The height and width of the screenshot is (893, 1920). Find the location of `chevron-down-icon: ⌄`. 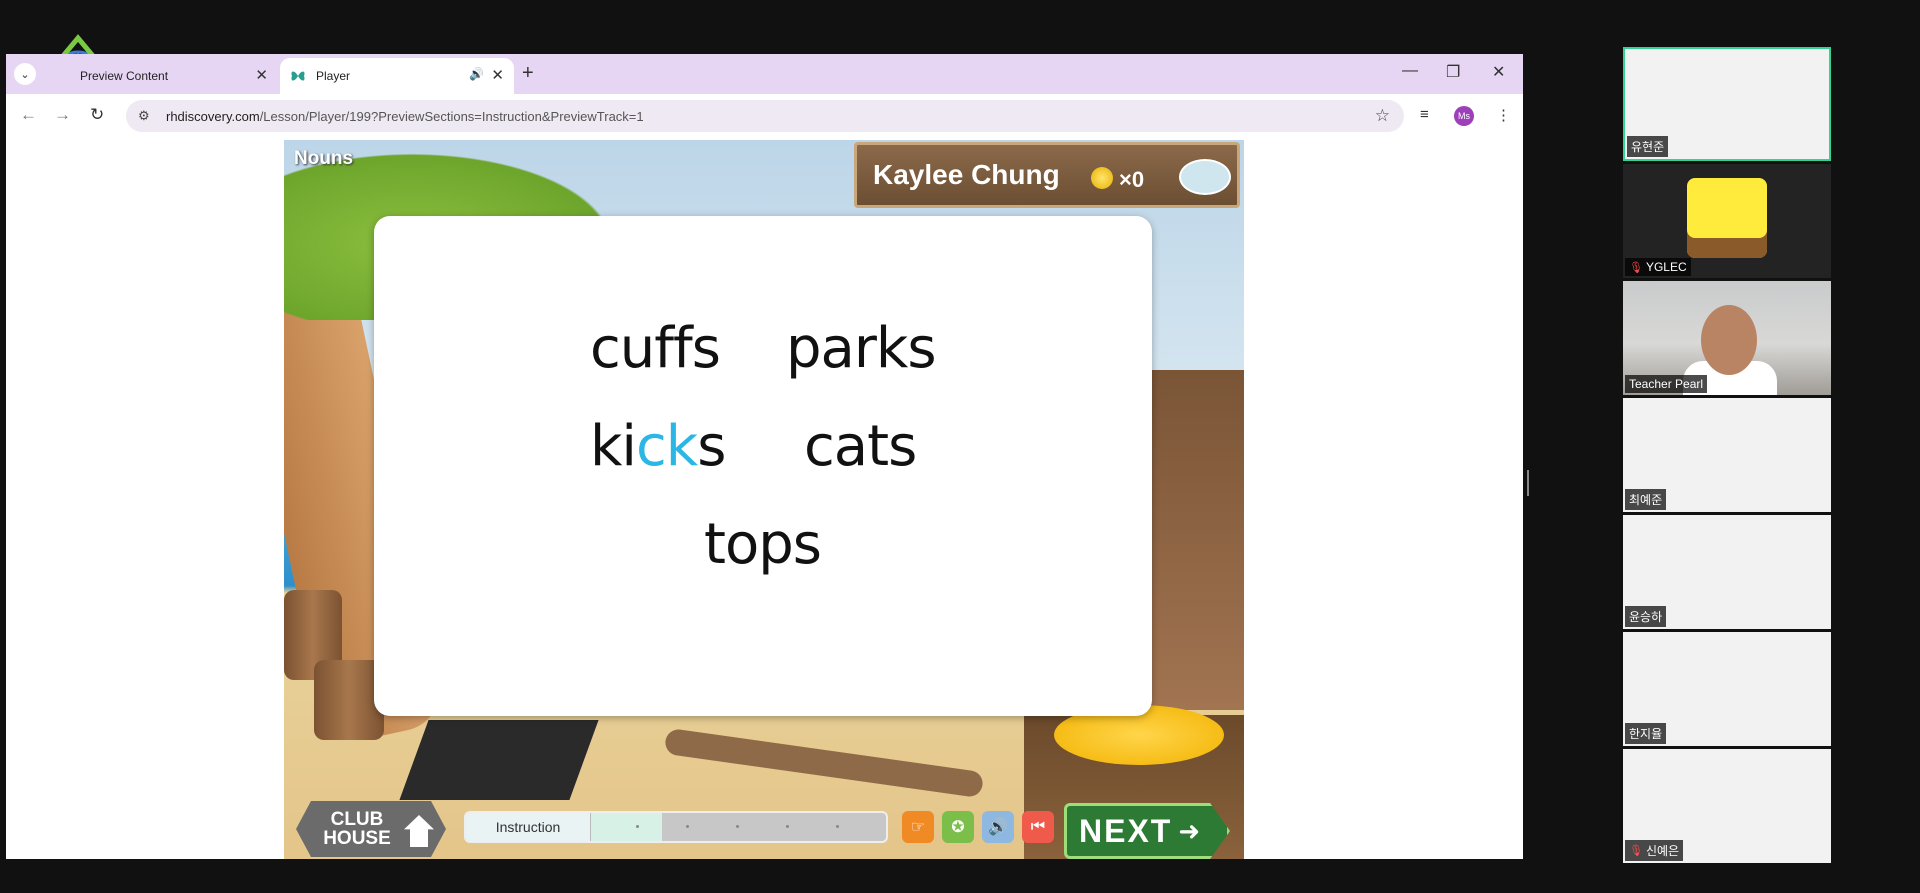

chevron-down-icon: ⌄ is located at coordinates (25, 74).